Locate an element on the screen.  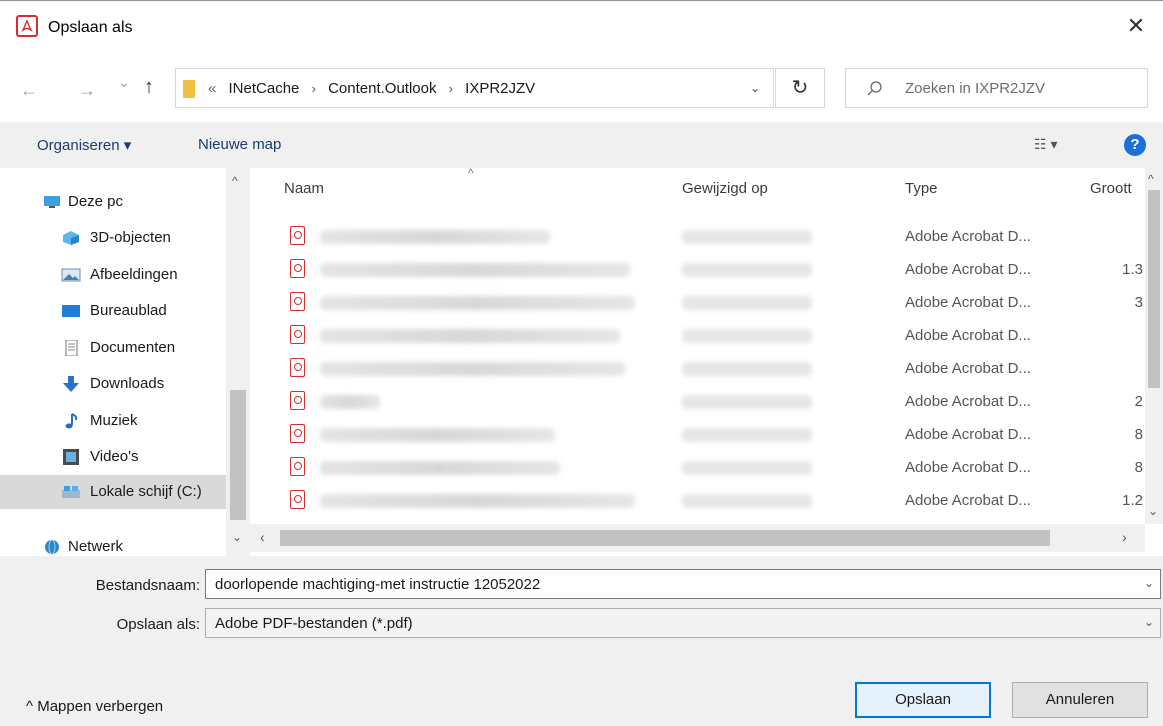
table-row: Adobe Acrobat D... 1.3 is located at coordinates (697, 269).